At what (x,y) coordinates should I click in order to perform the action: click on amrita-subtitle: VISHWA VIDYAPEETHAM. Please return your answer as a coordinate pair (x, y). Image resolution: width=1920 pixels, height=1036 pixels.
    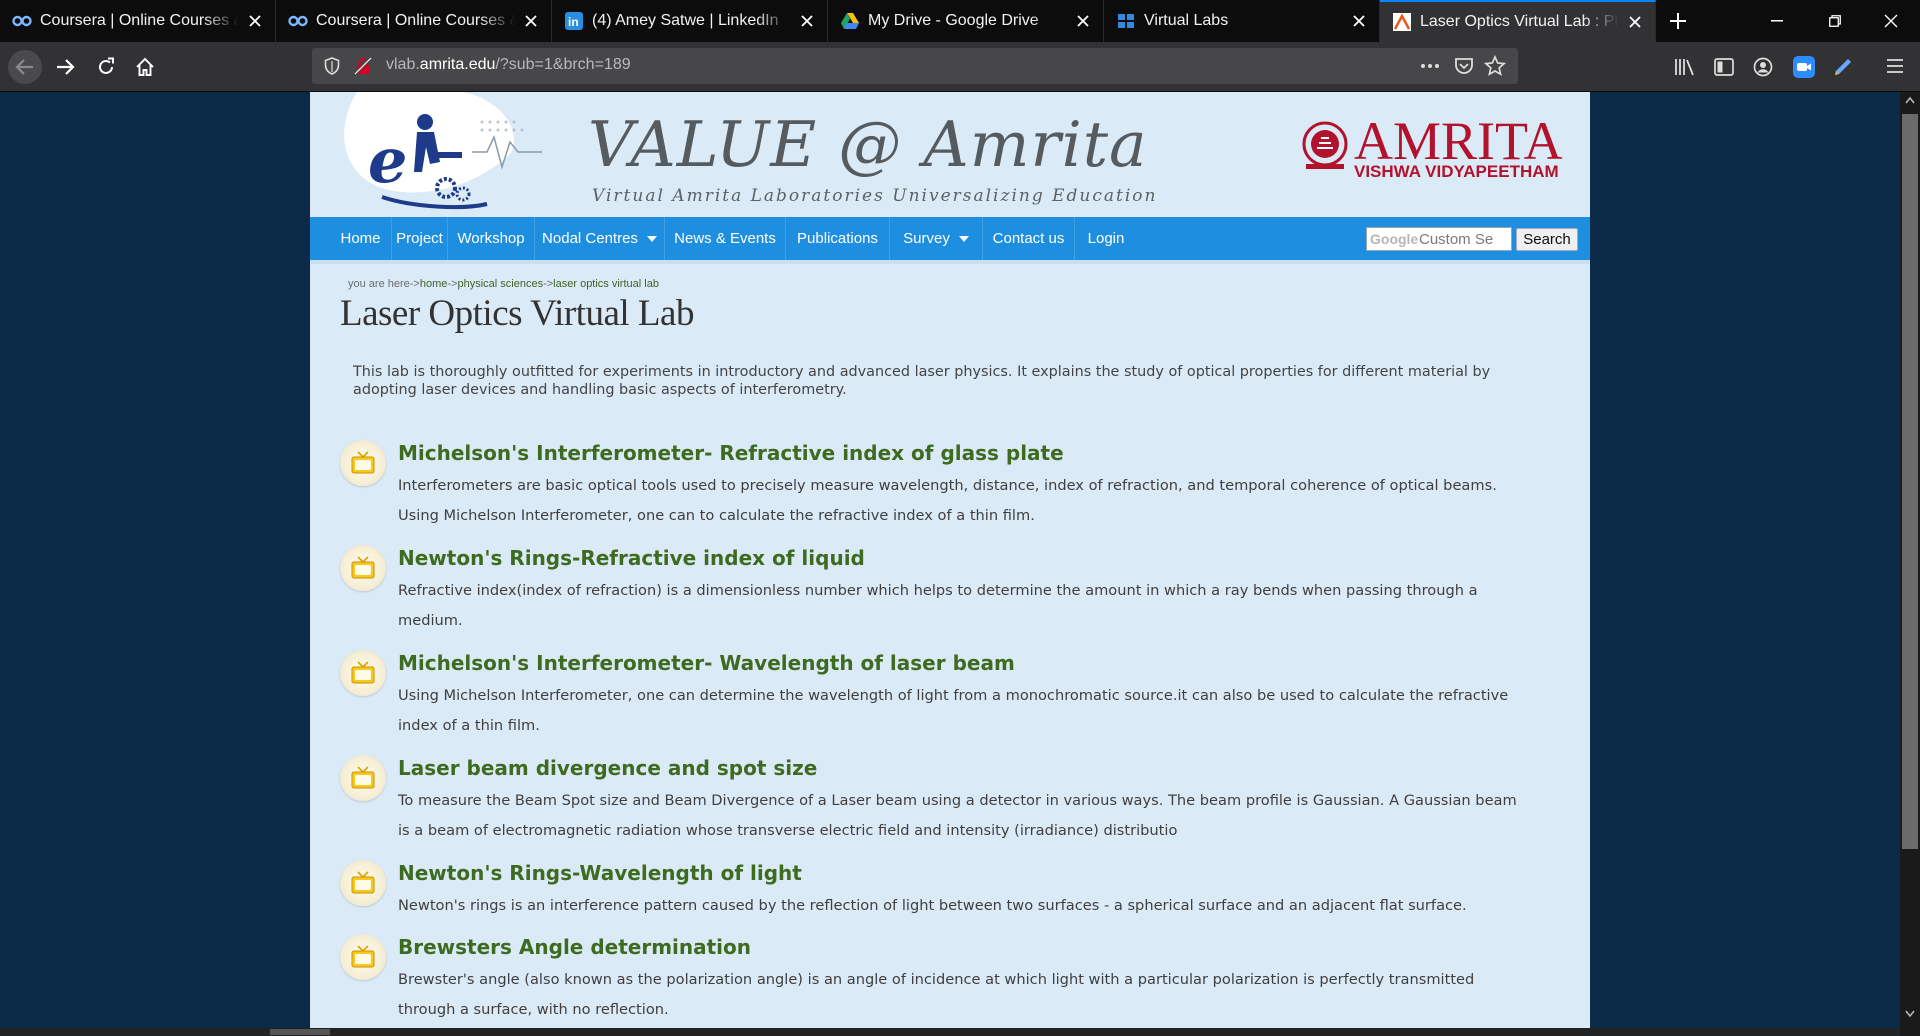
    Looking at the image, I should click on (1456, 171).